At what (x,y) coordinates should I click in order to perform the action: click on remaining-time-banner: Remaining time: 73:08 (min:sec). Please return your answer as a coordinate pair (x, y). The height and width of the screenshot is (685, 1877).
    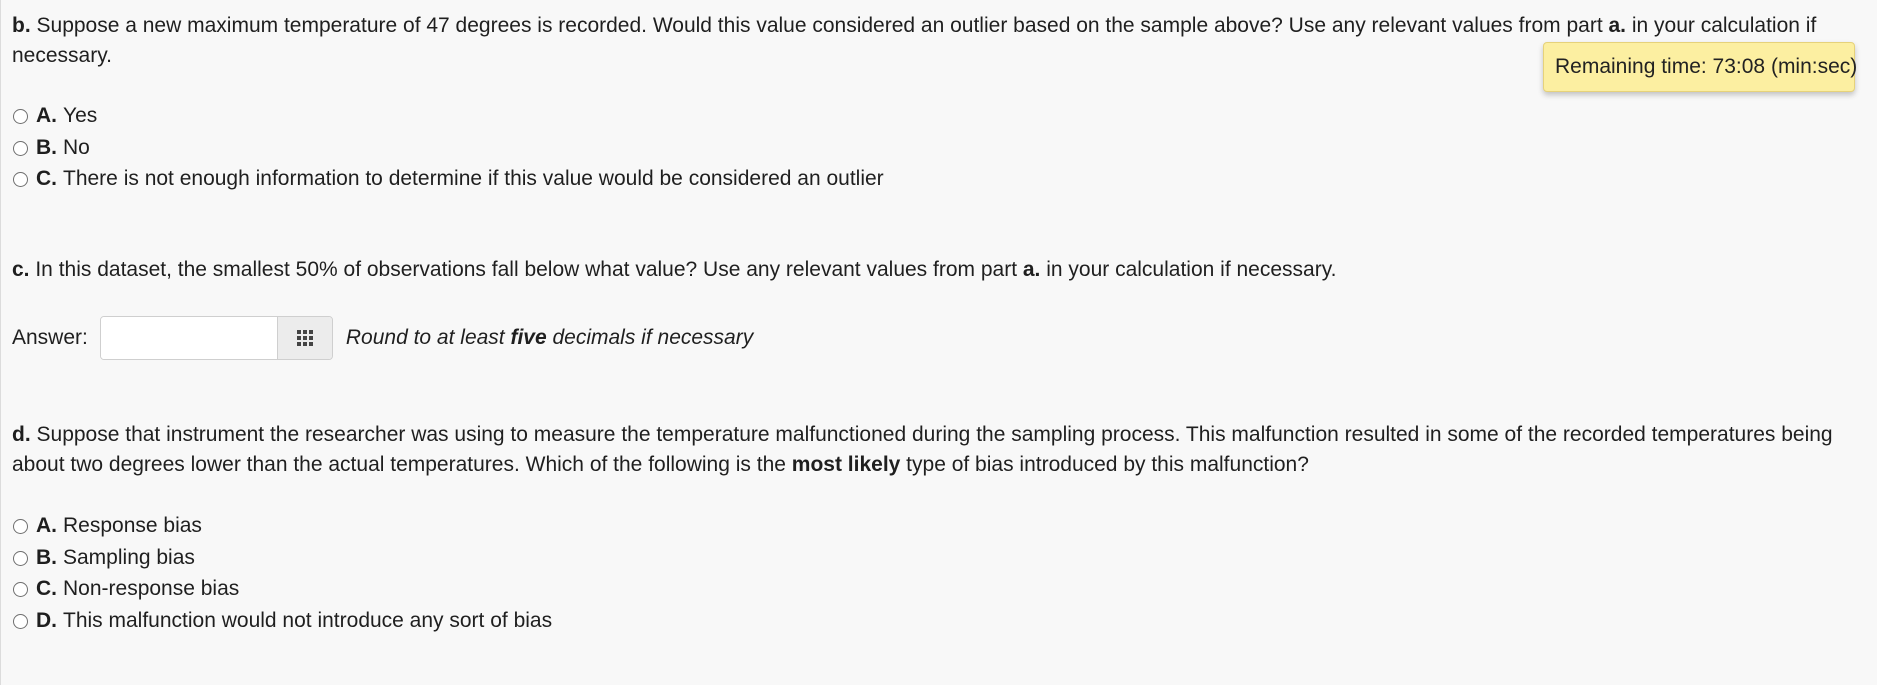
    Looking at the image, I should click on (1700, 67).